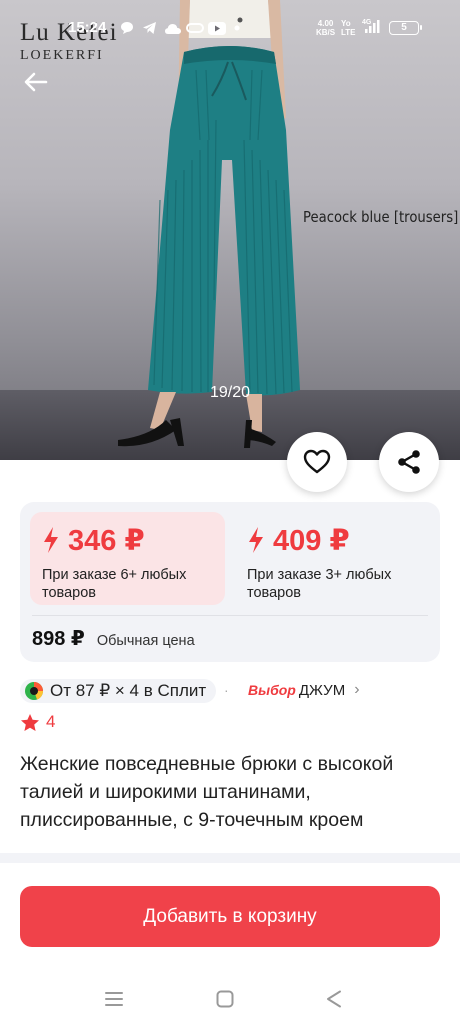  What do you see at coordinates (34, 691) in the screenshot?
I see `split-logo-icon` at bounding box center [34, 691].